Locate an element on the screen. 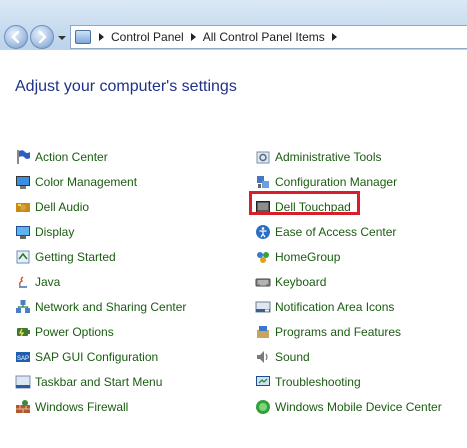 The image size is (467, 448). programs-icon is located at coordinates (263, 331).